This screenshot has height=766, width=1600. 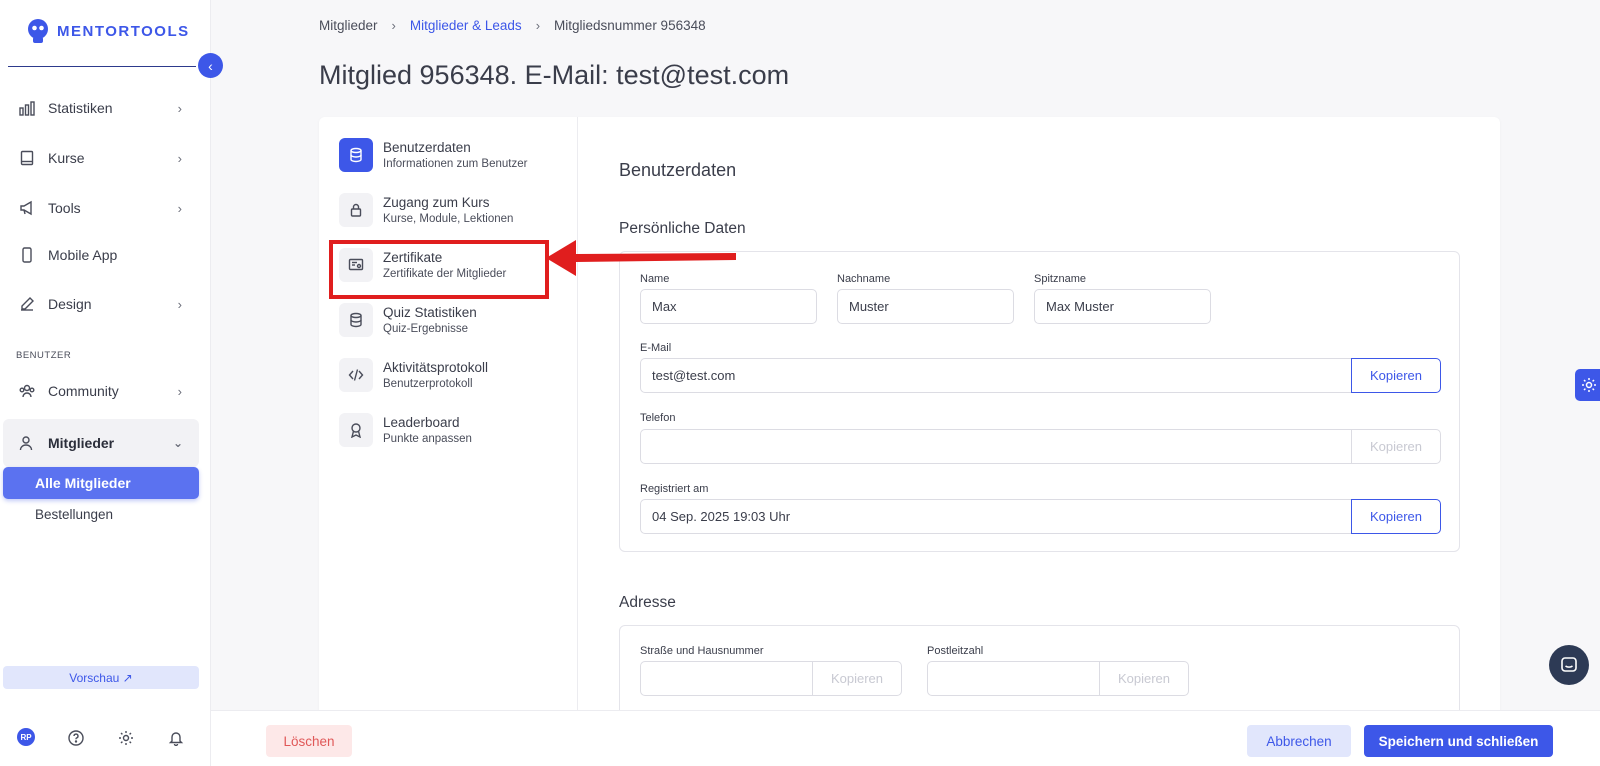 What do you see at coordinates (1122, 306) in the screenshot?
I see `nickname-input: Max Muster` at bounding box center [1122, 306].